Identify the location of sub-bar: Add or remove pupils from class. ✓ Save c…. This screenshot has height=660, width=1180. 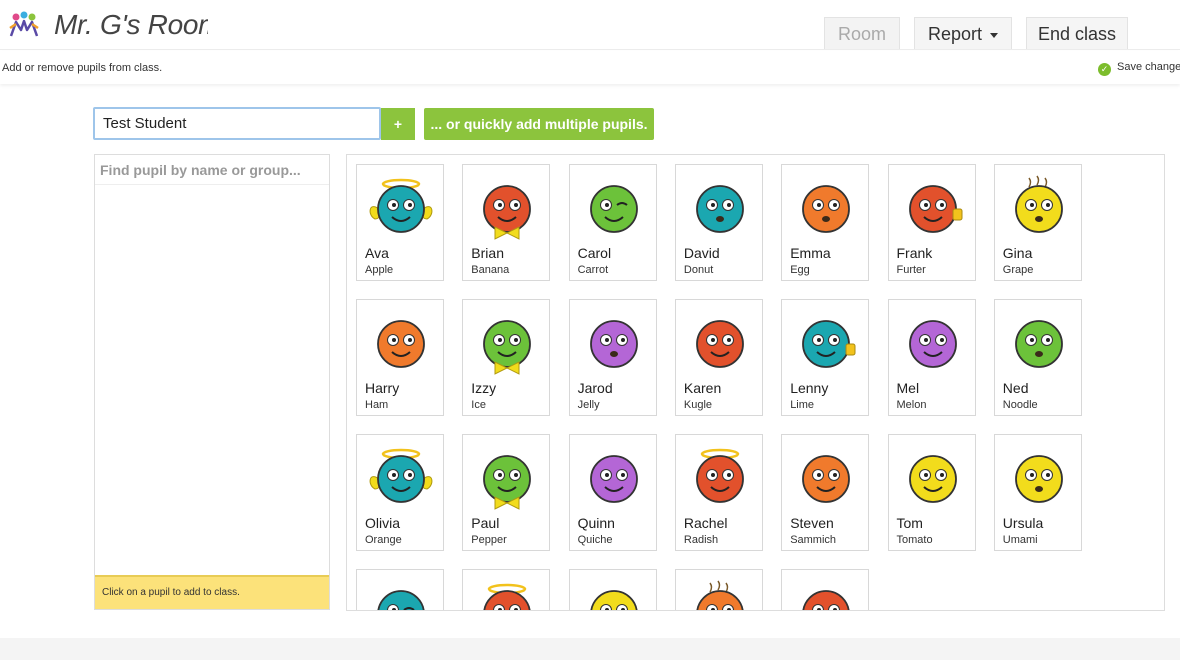
(590, 67).